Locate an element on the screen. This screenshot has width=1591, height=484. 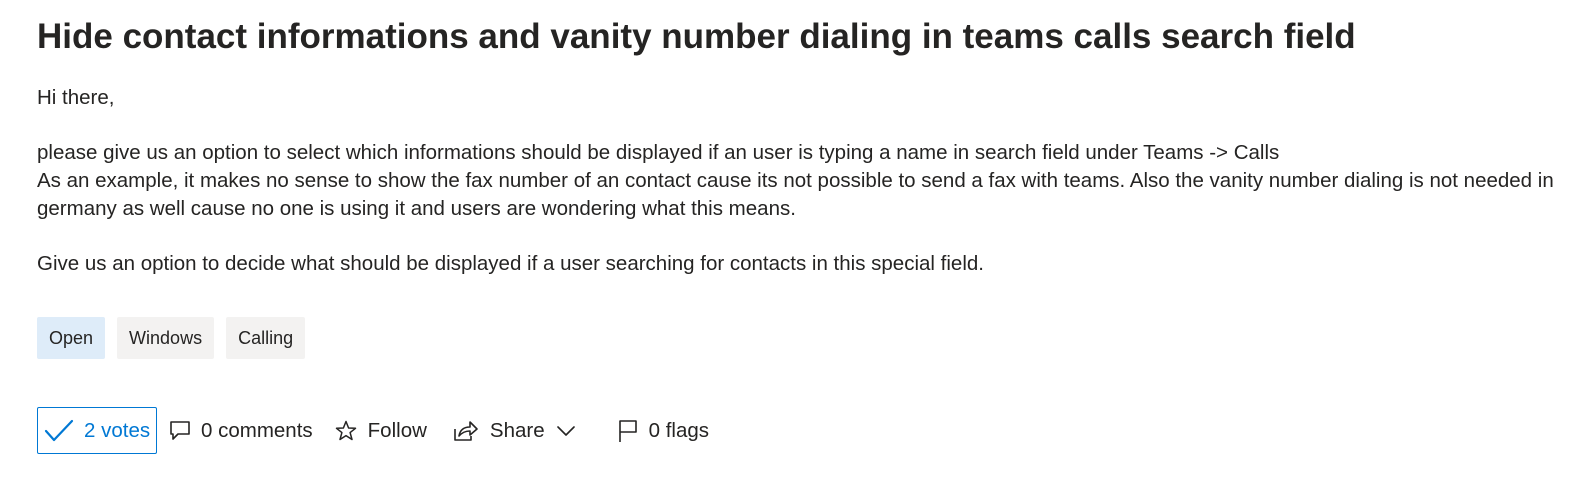
category-tag: Calling is located at coordinates (266, 338).